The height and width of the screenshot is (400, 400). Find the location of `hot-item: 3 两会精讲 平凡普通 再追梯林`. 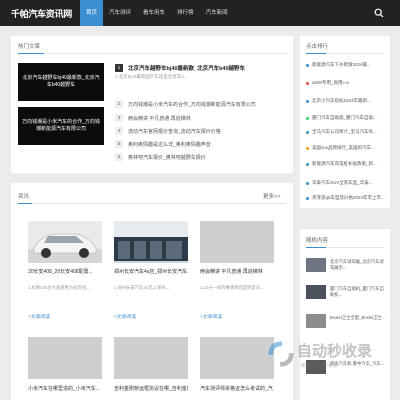

hot-item: 3 两会精讲 平凡普通 再追梯林 is located at coordinates (202, 118).